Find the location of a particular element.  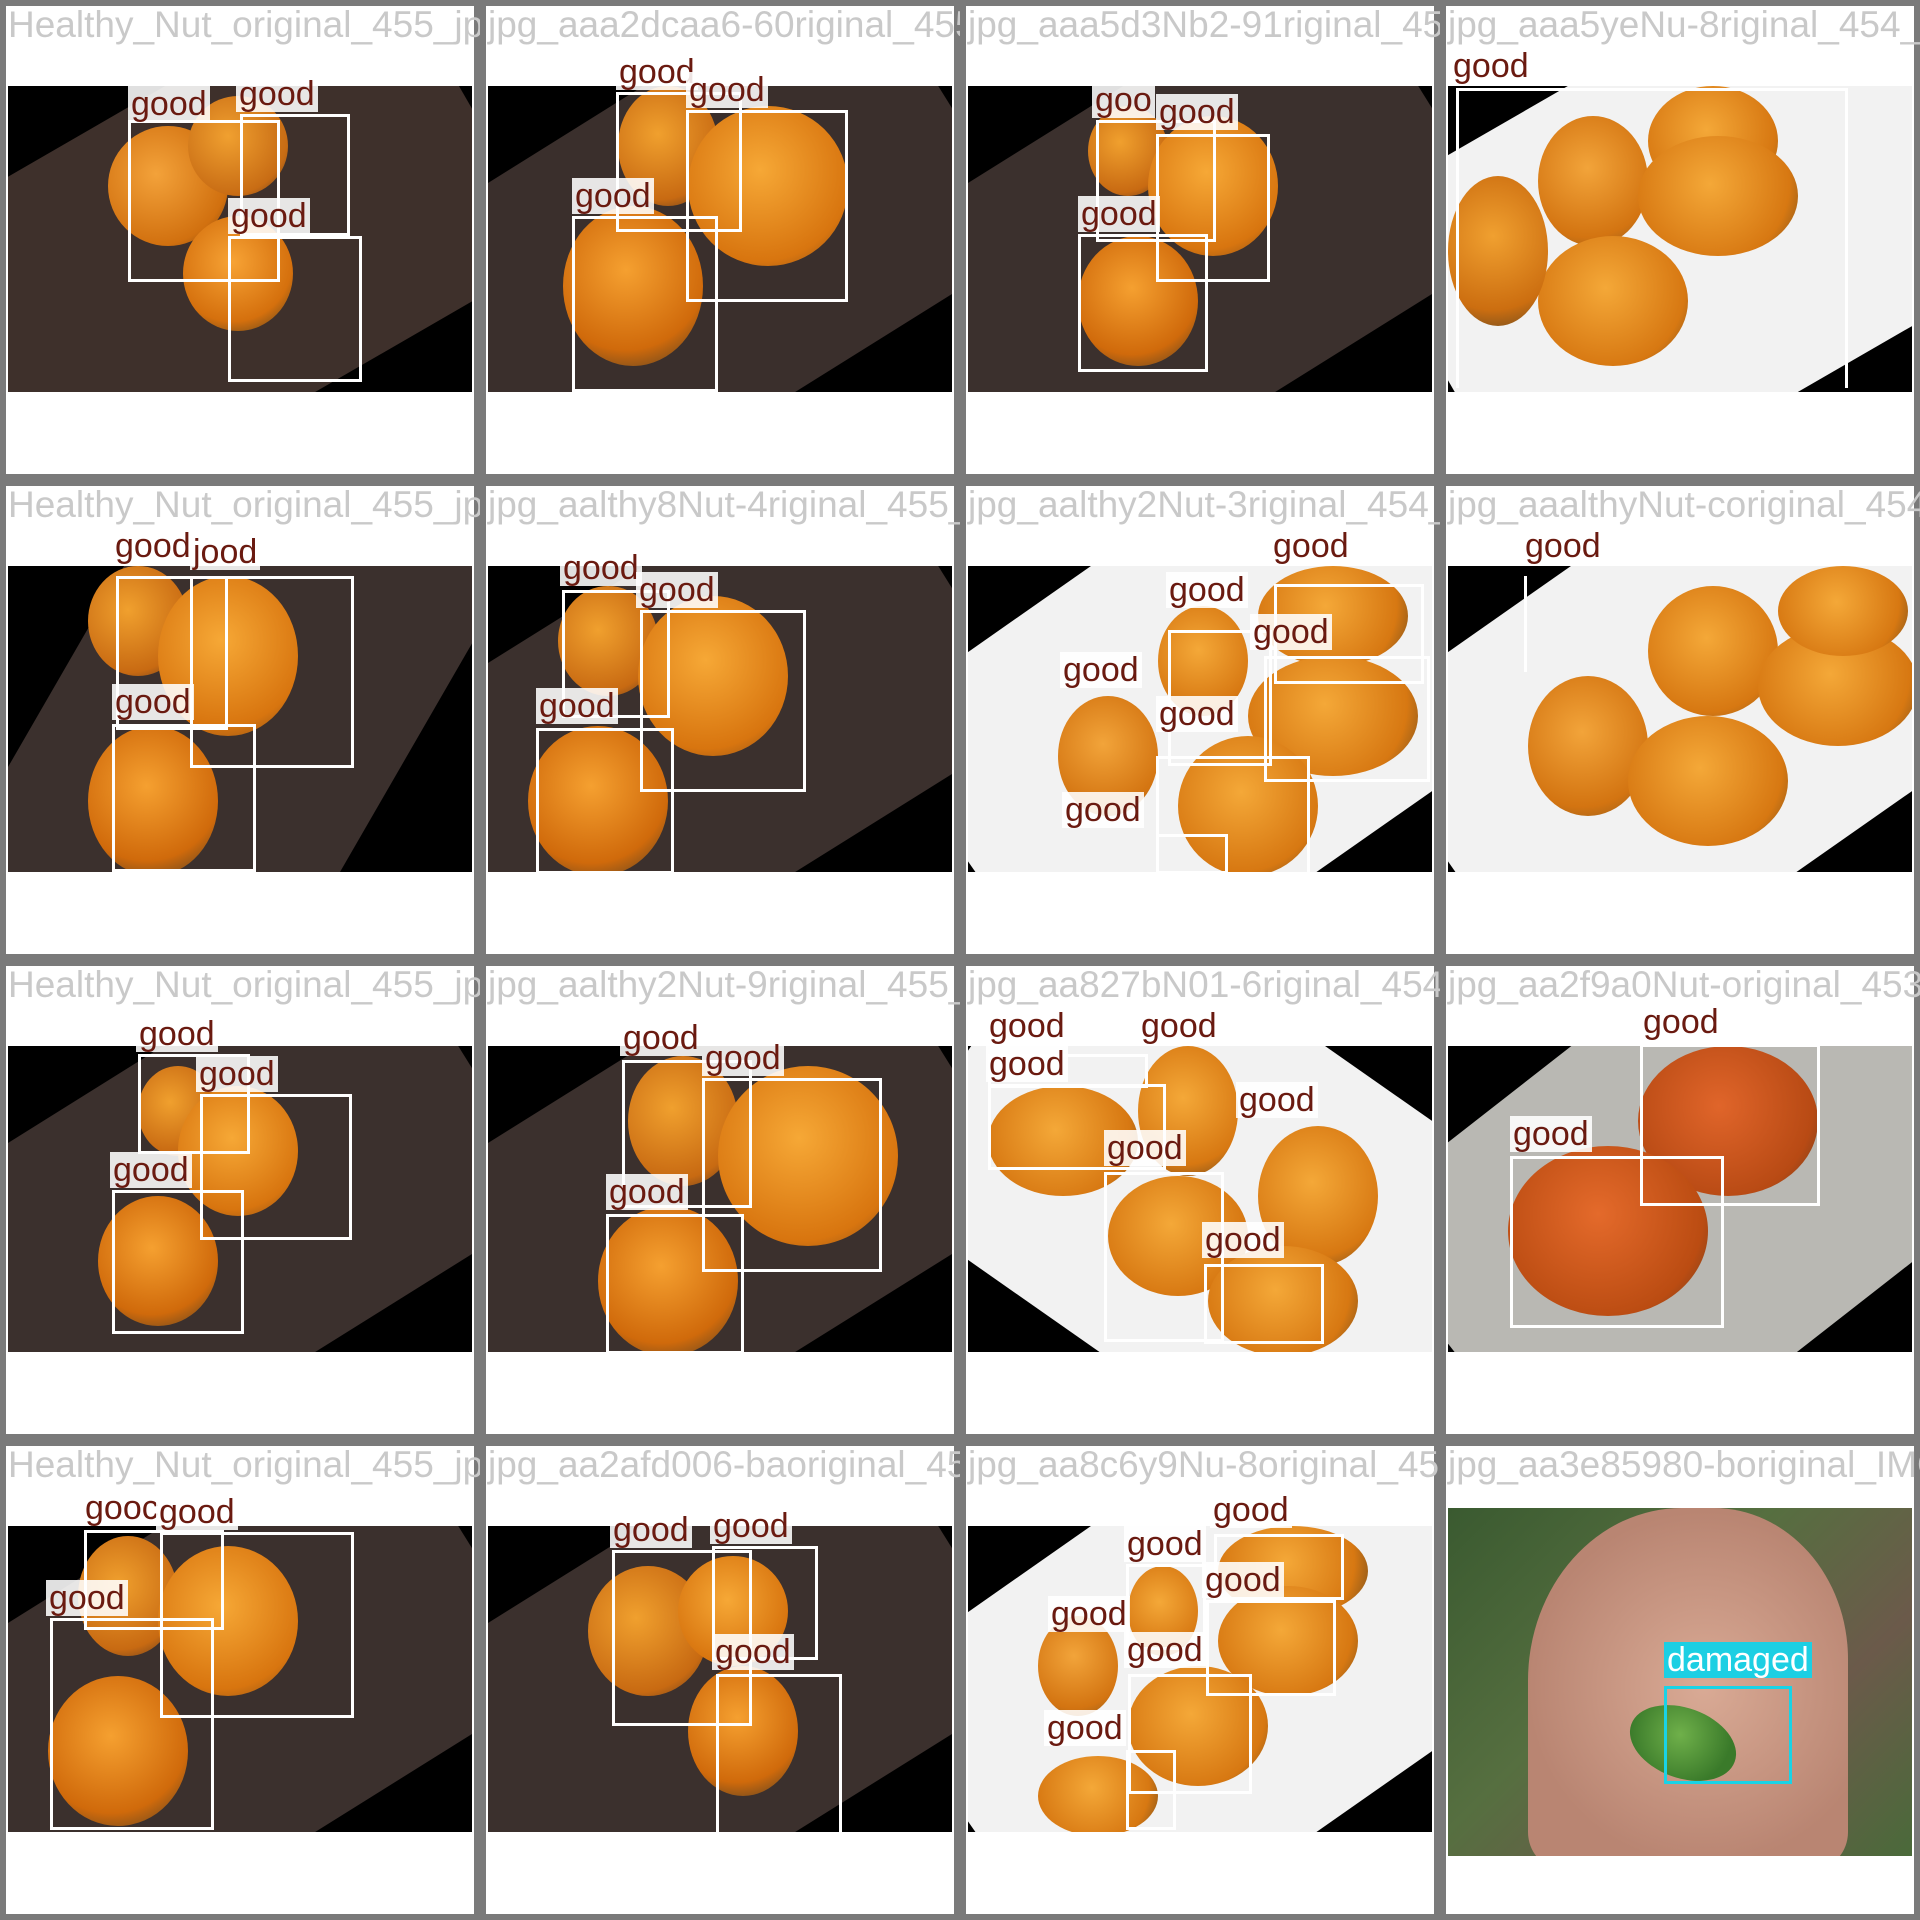

detection-label: gooc is located at coordinates (122, 1508).